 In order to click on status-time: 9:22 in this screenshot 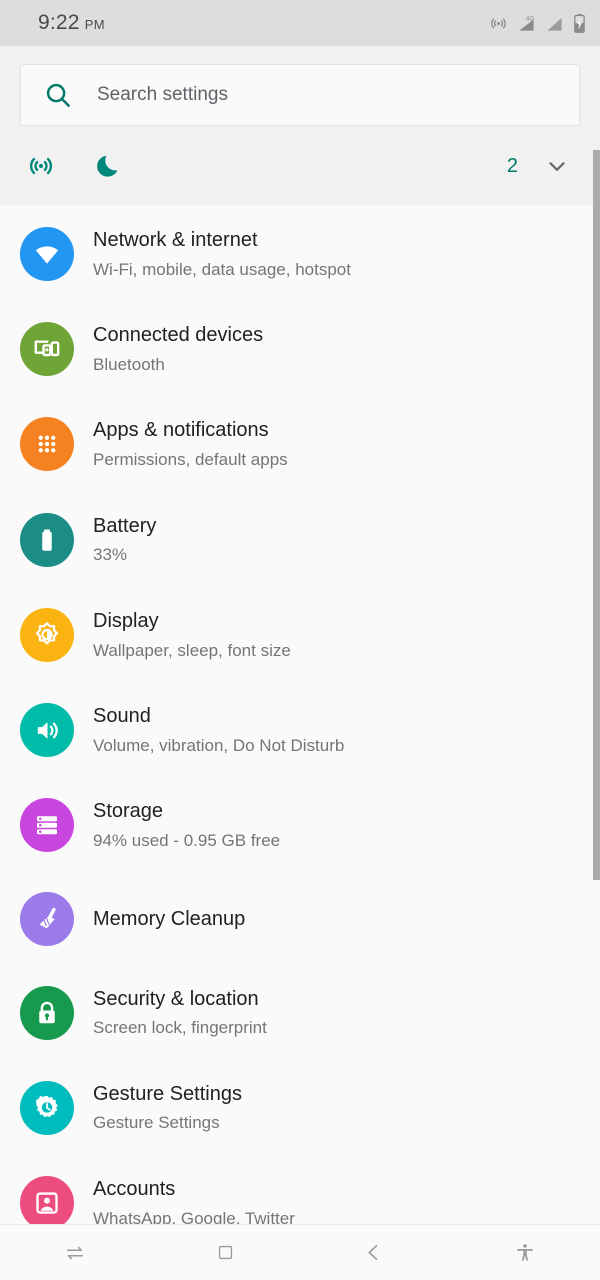, I will do `click(59, 22)`.